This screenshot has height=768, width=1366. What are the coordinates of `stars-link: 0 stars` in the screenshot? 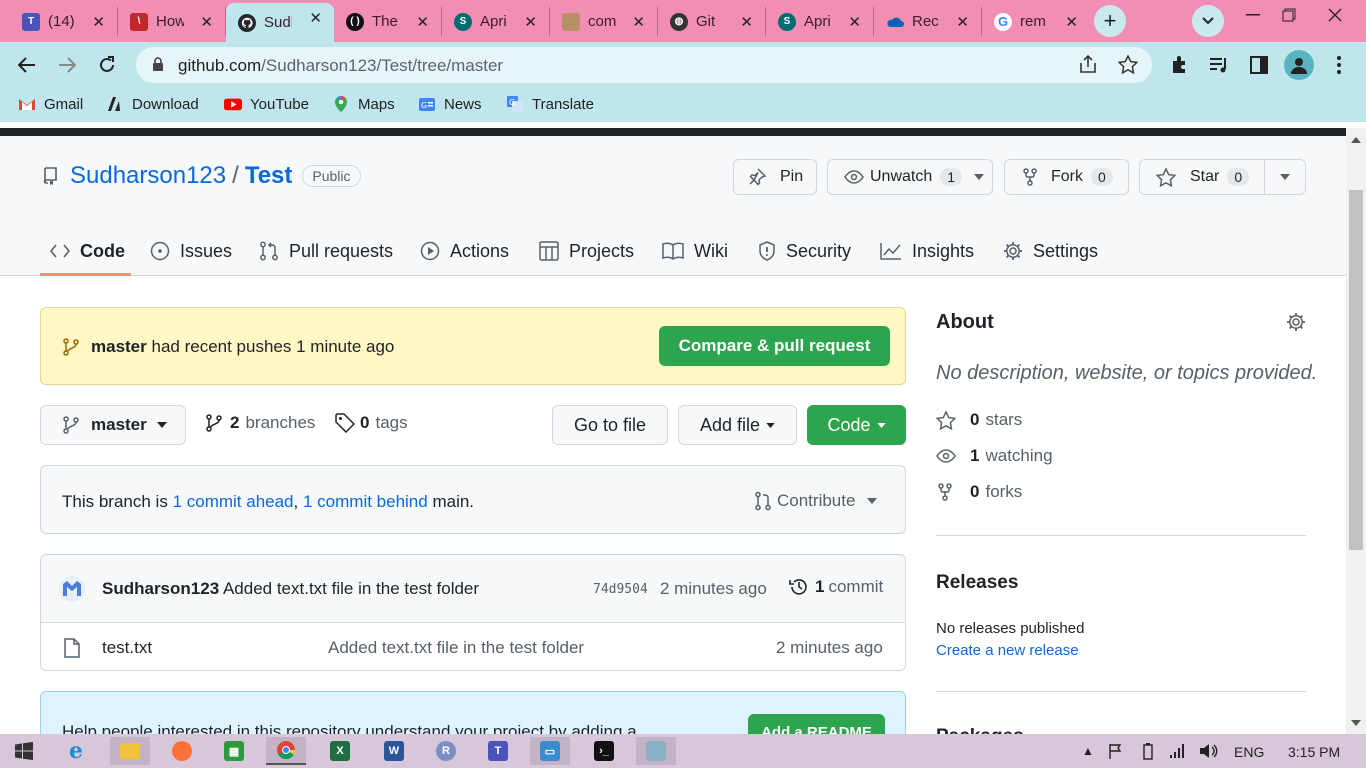 It's located at (979, 420).